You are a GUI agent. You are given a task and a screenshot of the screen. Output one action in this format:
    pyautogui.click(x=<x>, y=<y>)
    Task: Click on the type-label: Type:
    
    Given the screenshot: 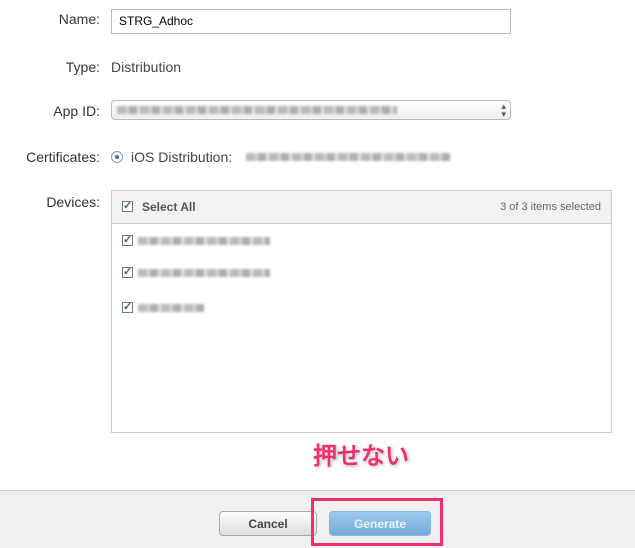 What is the action you would take?
    pyautogui.click(x=82, y=67)
    